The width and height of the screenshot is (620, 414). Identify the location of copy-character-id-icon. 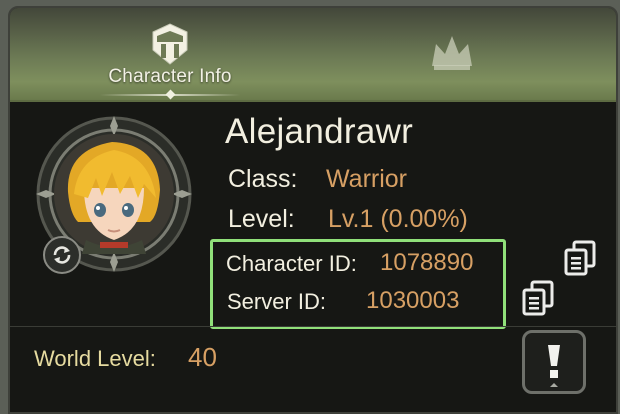
(580, 258).